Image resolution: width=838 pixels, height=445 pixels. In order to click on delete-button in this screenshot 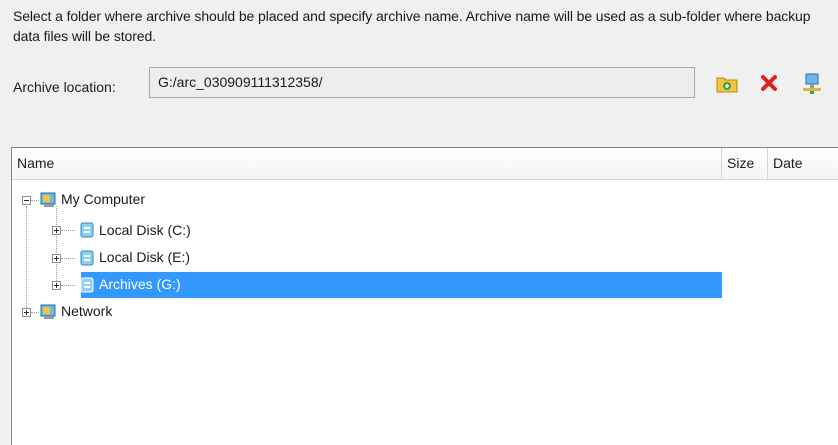, I will do `click(769, 83)`.